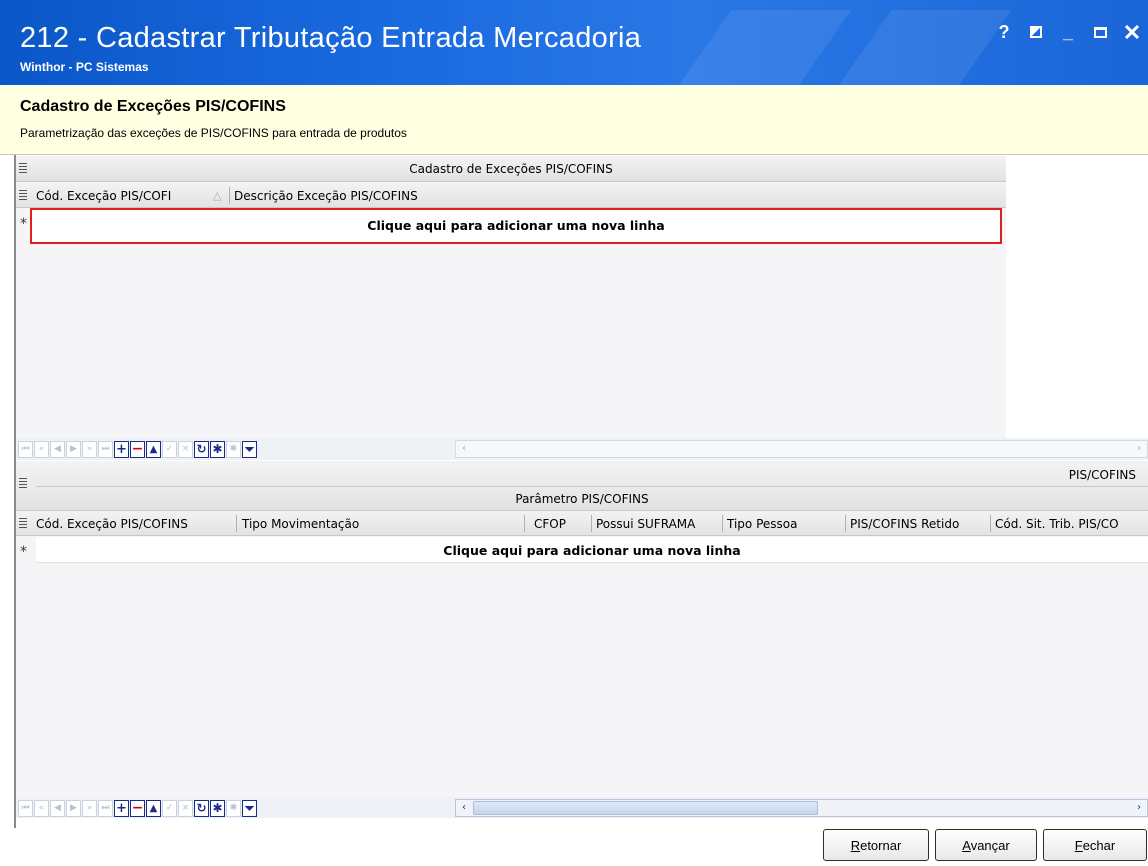  What do you see at coordinates (904, 524) in the screenshot?
I see `column-header-pis-cofins-retido: PIS/COFINS Retido` at bounding box center [904, 524].